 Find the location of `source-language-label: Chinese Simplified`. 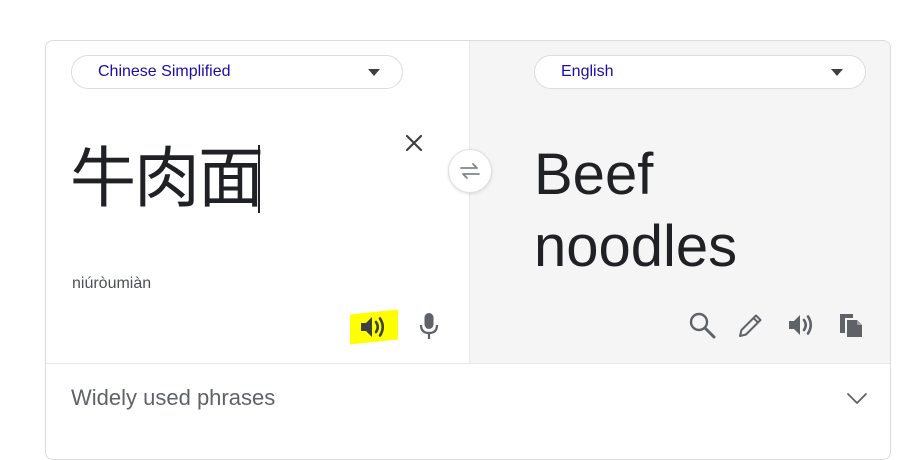

source-language-label: Chinese Simplified is located at coordinates (164, 71).